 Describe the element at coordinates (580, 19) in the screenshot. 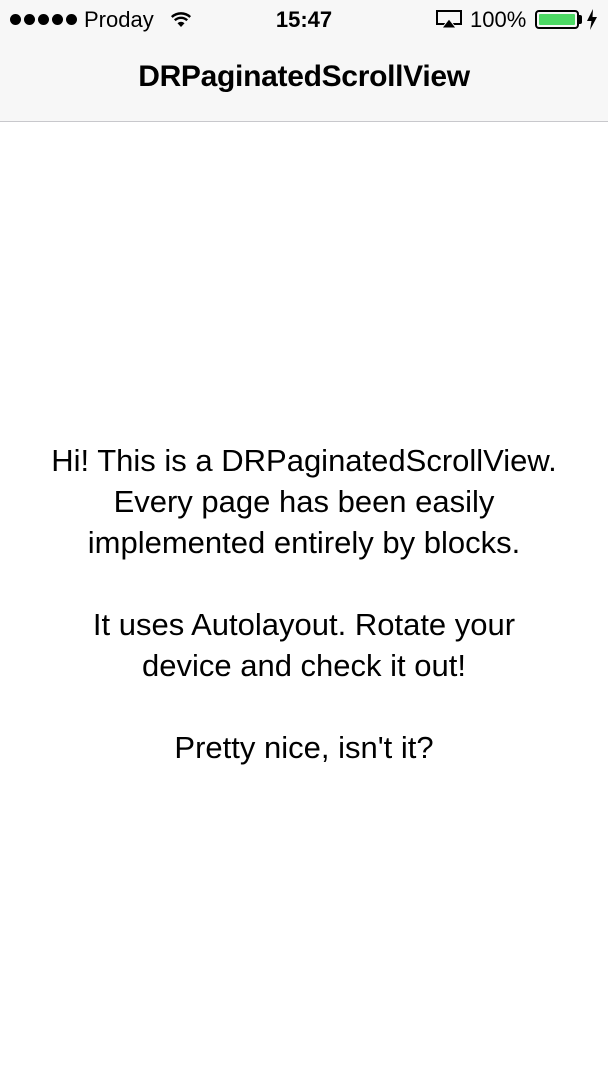

I see `battery-nub` at that location.